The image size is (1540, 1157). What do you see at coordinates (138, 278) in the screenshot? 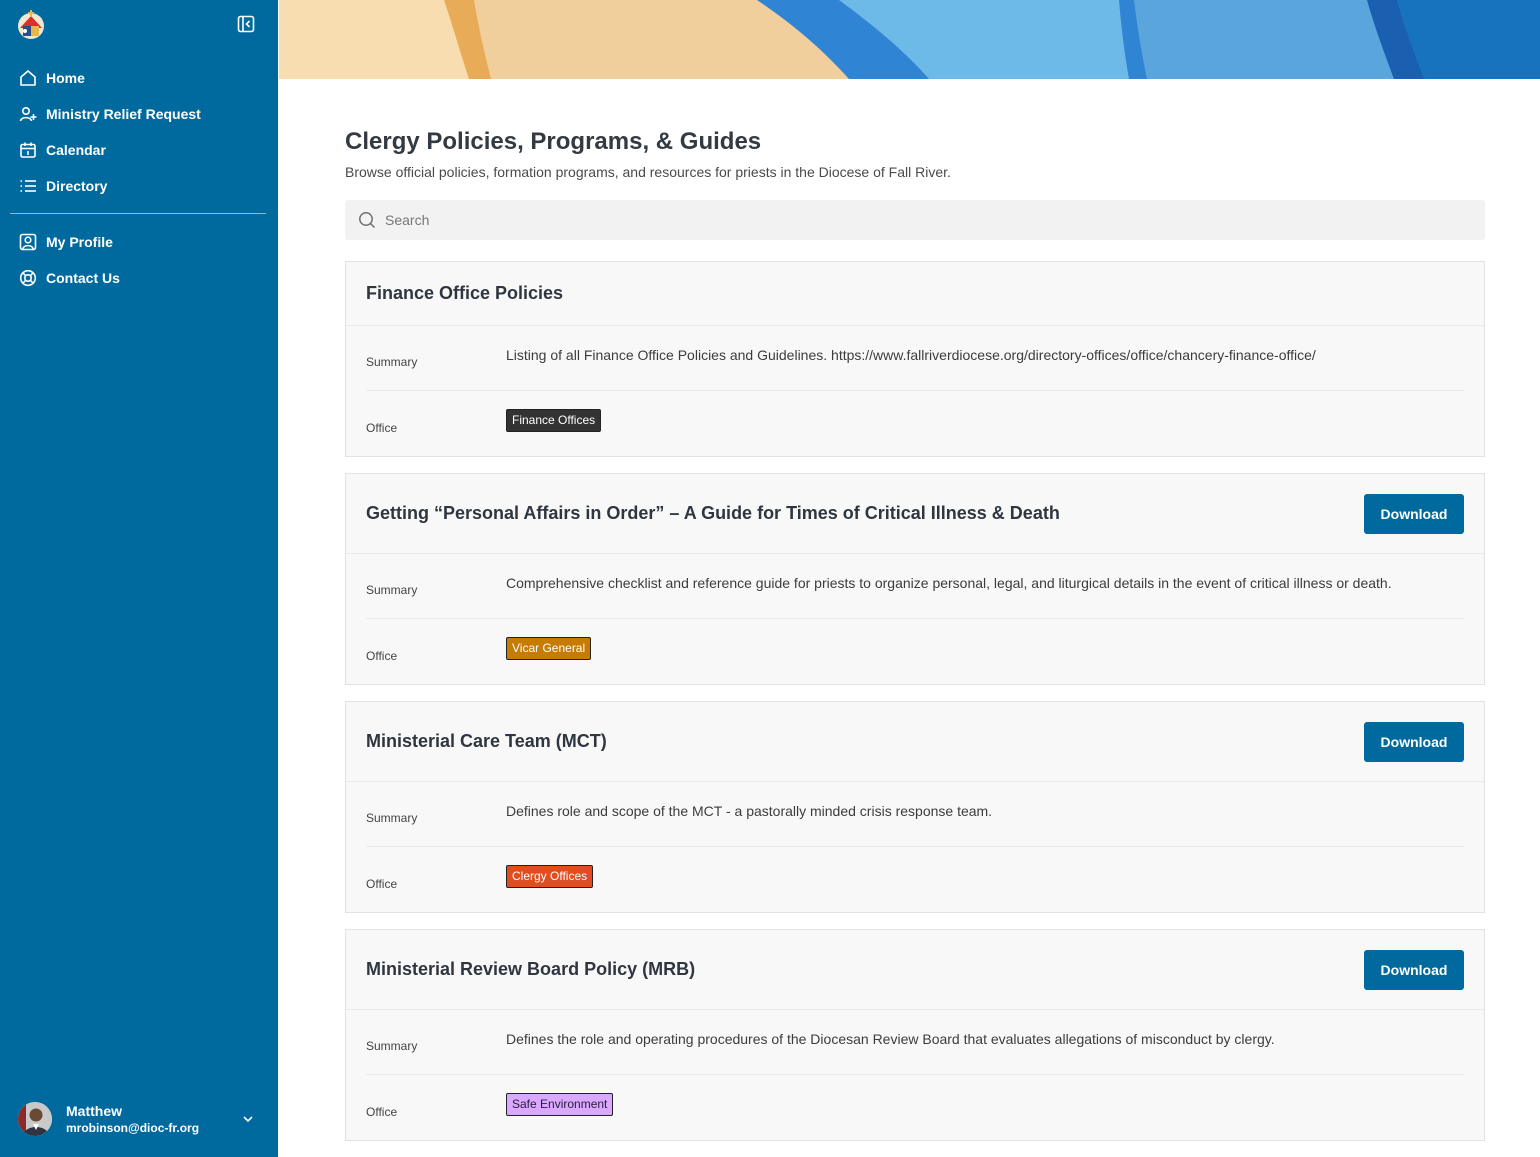
I see `nav-item-contact-us: Contact Us` at bounding box center [138, 278].